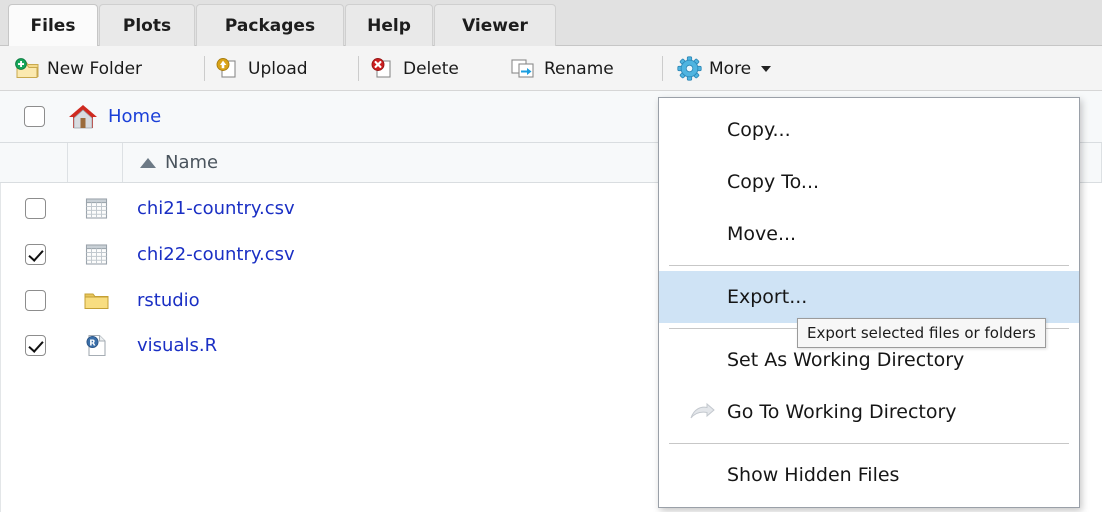 The width and height of the screenshot is (1102, 512). Describe the element at coordinates (730, 68) in the screenshot. I see `toolbar-button-label: More` at that location.